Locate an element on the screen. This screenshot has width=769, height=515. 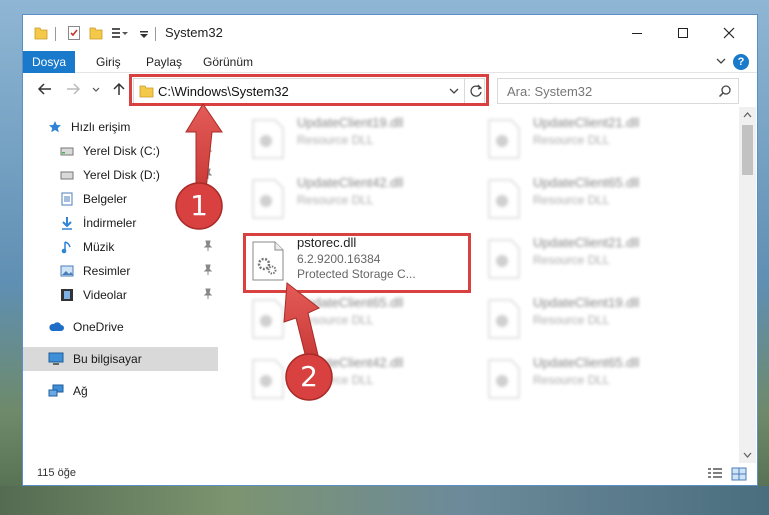
tab-file: Dosya is located at coordinates (49, 62).